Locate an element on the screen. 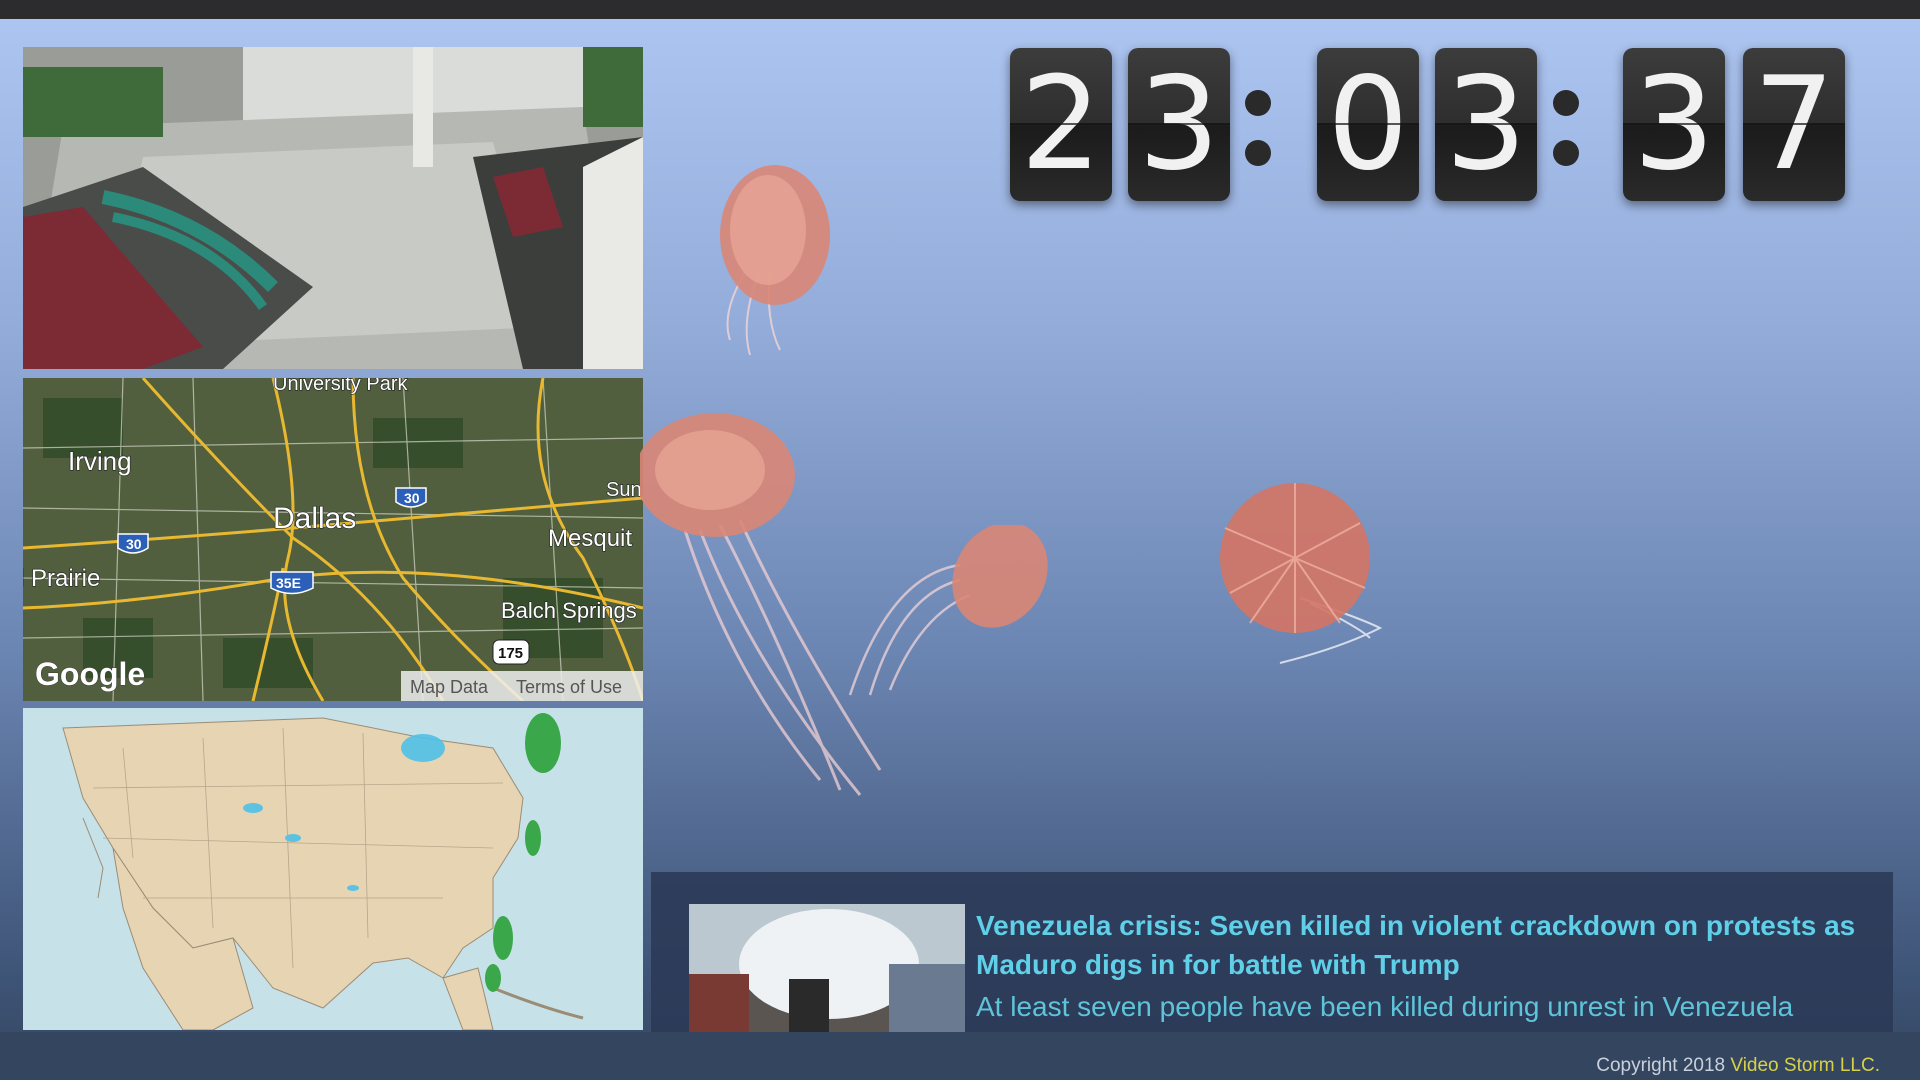 This screenshot has height=1080, width=1920. terms-of-use-link: Terms of Use is located at coordinates (569, 687).